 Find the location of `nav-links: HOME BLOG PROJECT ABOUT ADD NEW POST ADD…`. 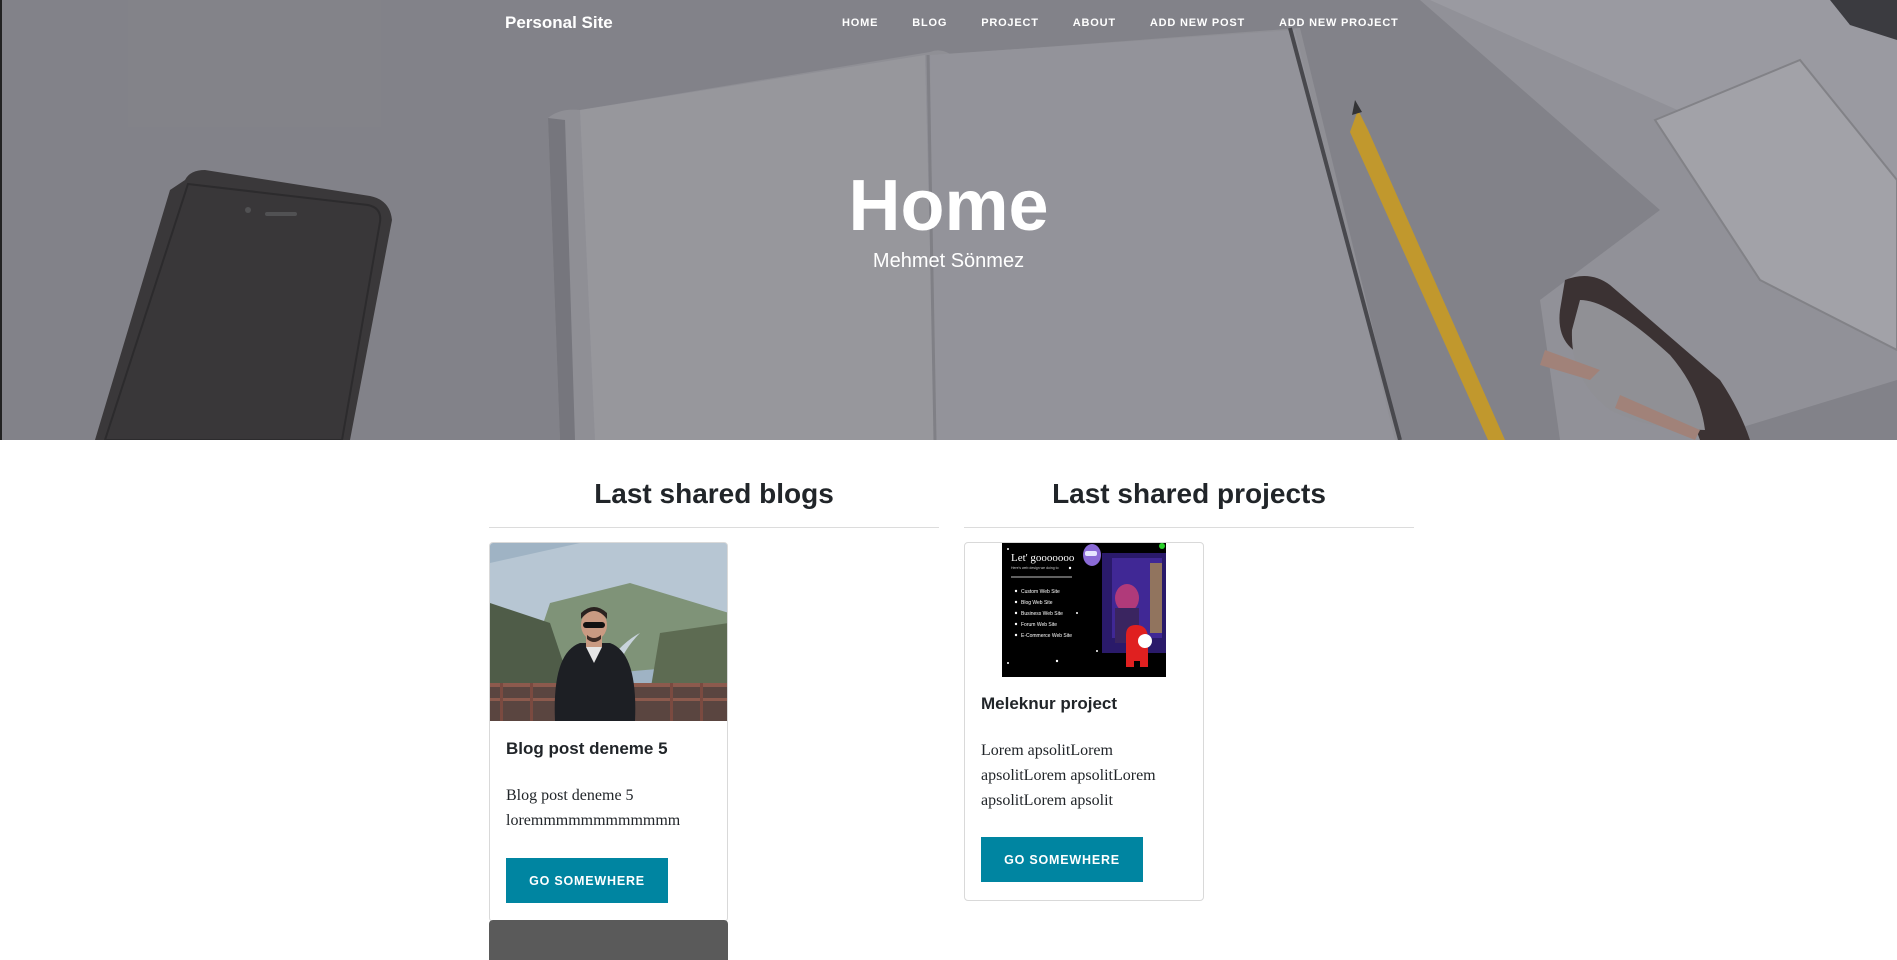

nav-links: HOME BLOG PROJECT ABOUT ADD NEW POST ADD… is located at coordinates (1137, 23).